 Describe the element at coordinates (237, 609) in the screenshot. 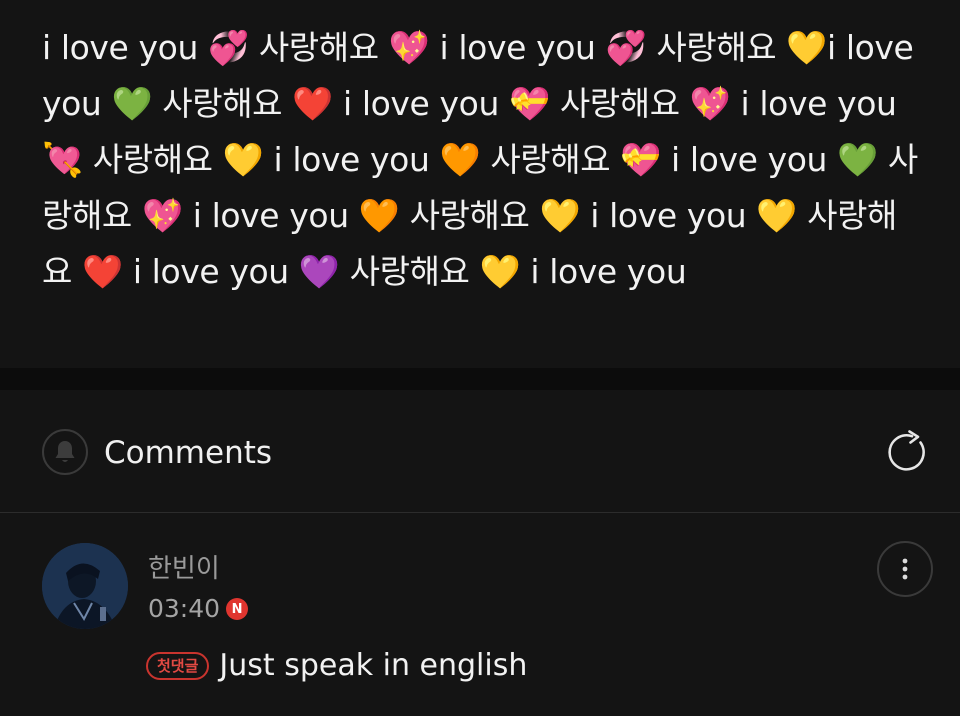

I see `new-badge: N` at that location.